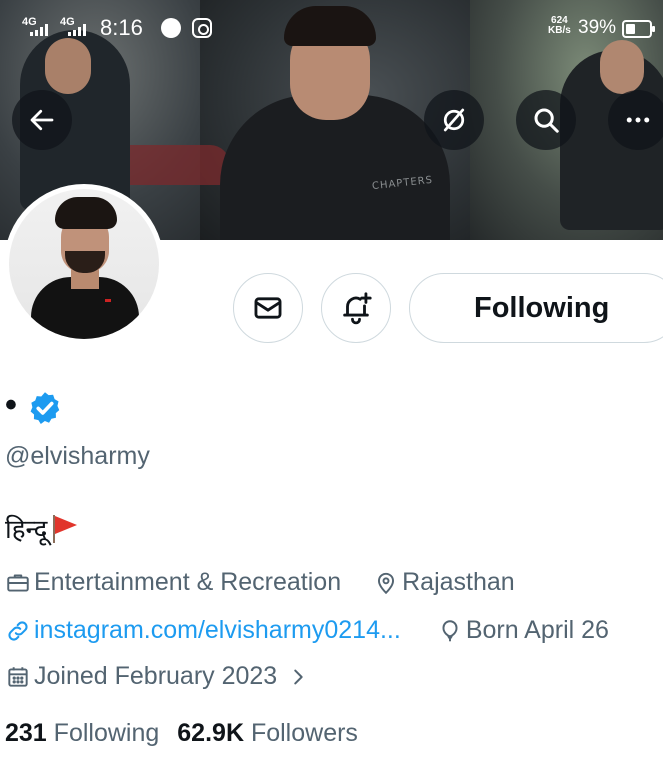  I want to click on message-button, so click(268, 308).